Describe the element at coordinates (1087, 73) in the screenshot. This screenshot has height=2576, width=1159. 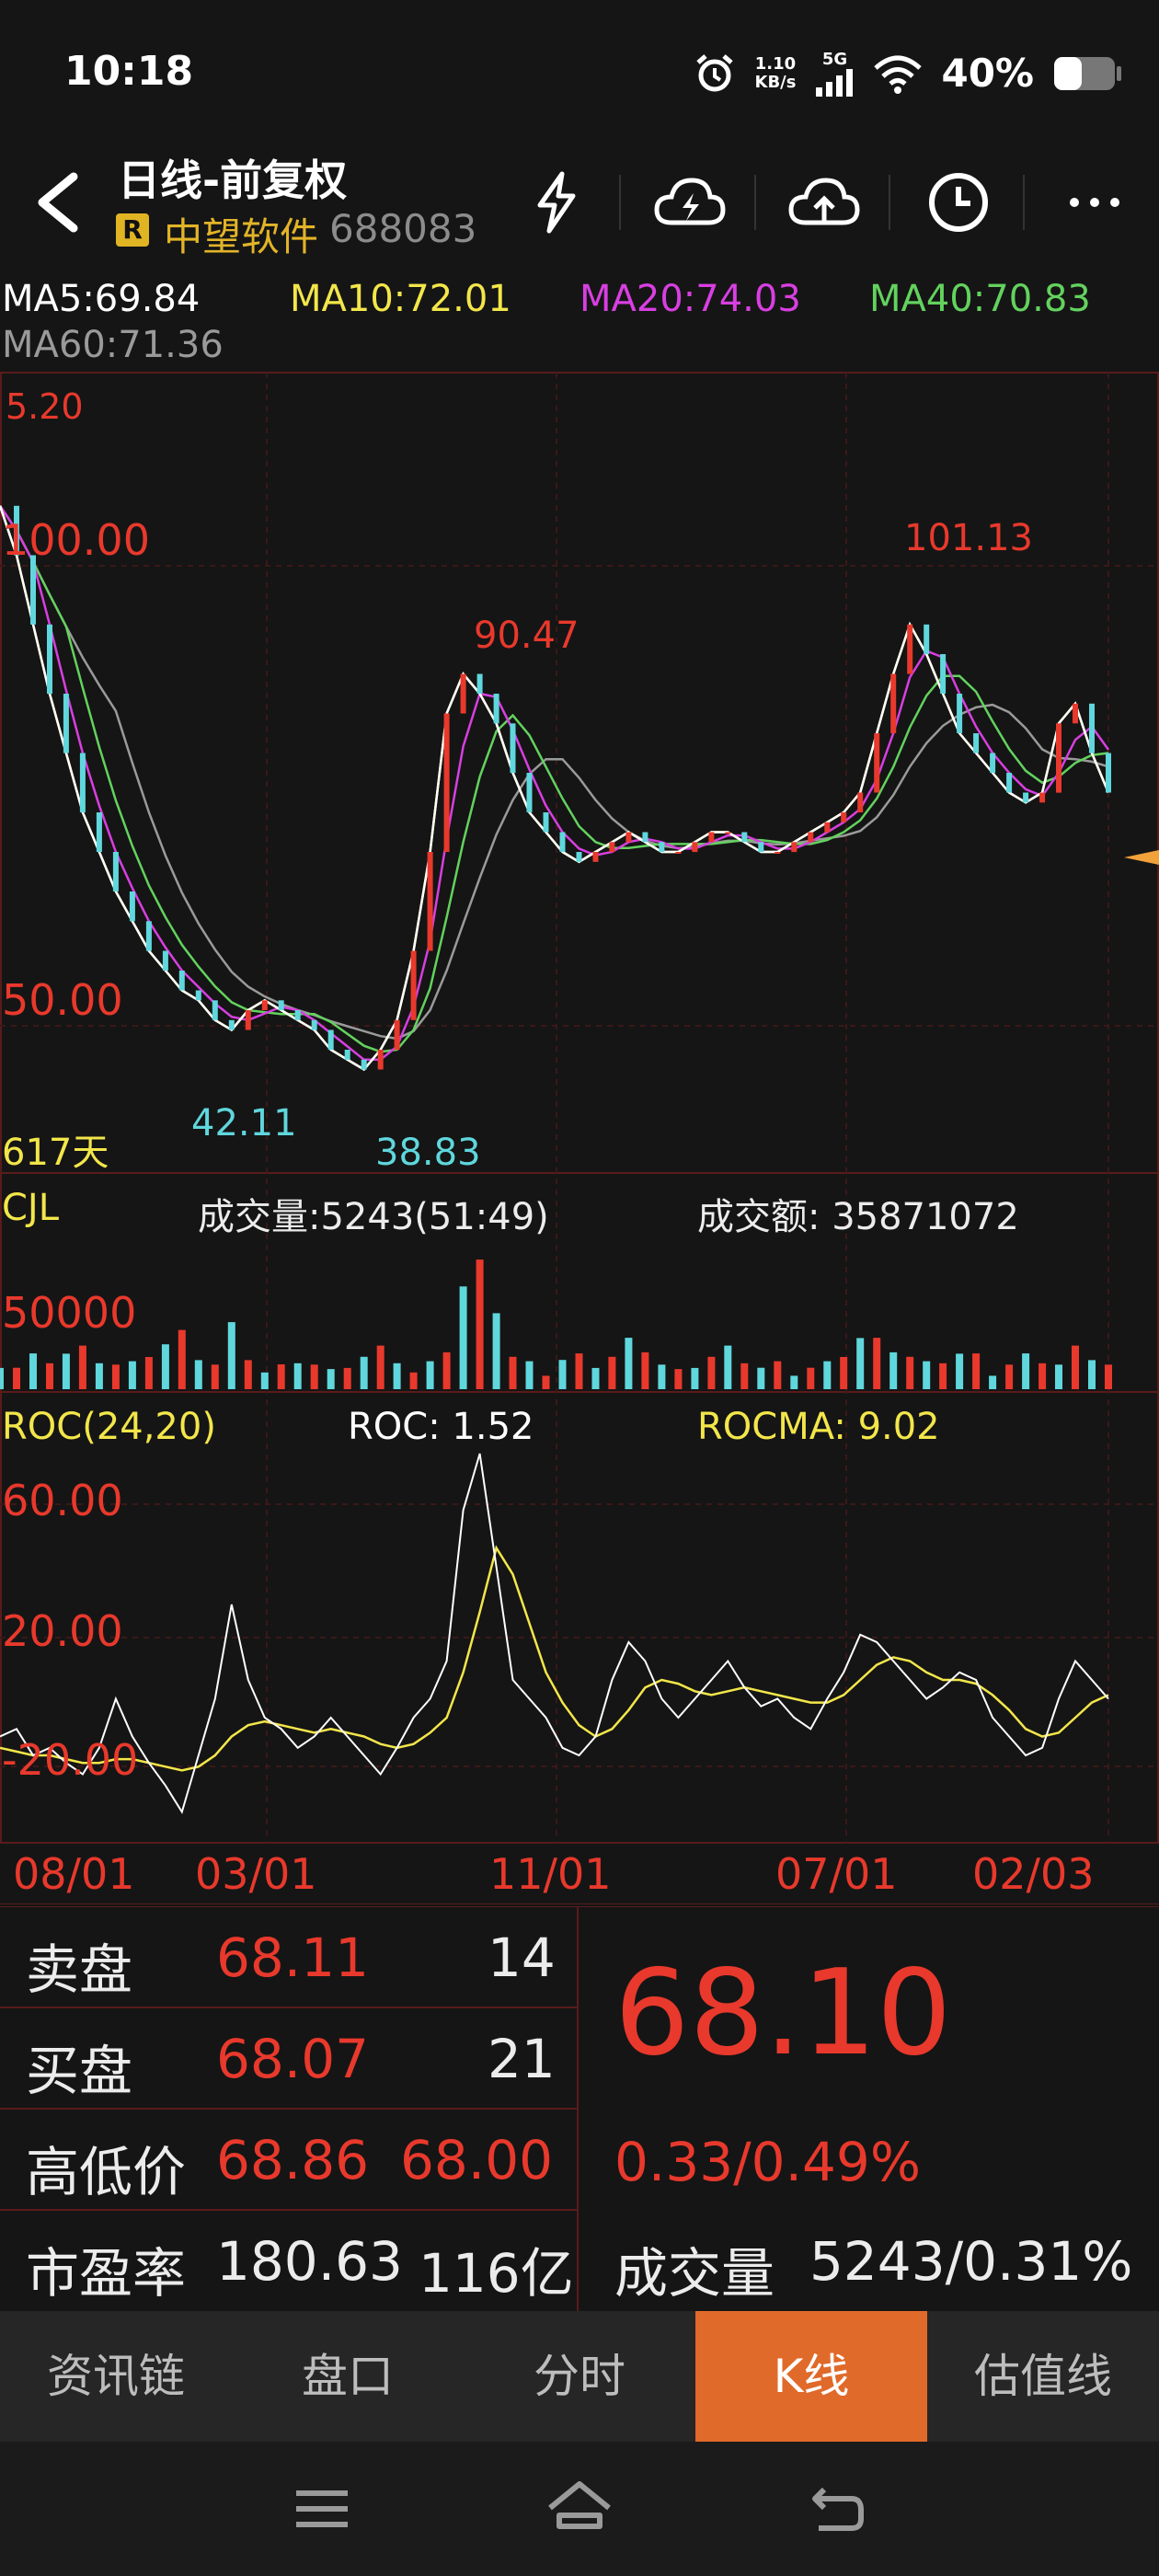
I see `battery-icon` at that location.